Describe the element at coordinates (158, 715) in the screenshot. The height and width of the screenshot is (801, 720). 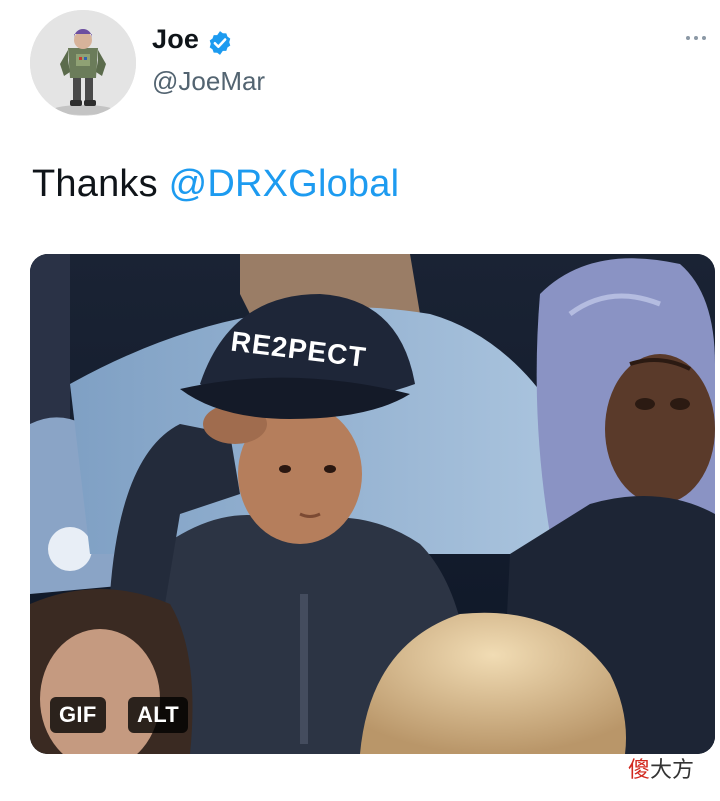
I see `alt-badge: ALT` at that location.